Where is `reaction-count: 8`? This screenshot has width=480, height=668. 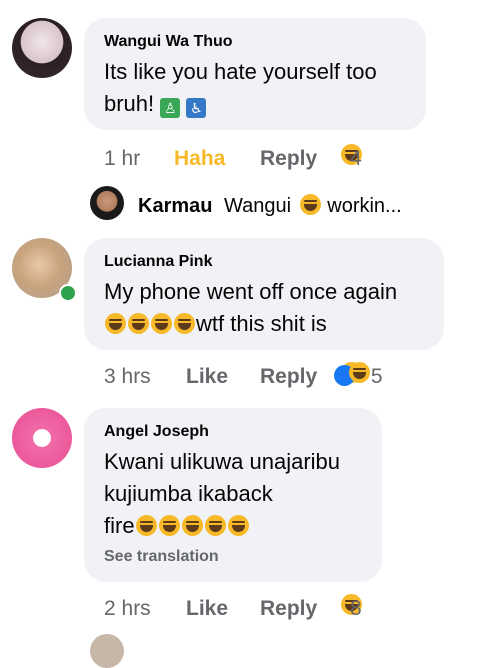
reaction-count: 8 is located at coordinates (356, 608).